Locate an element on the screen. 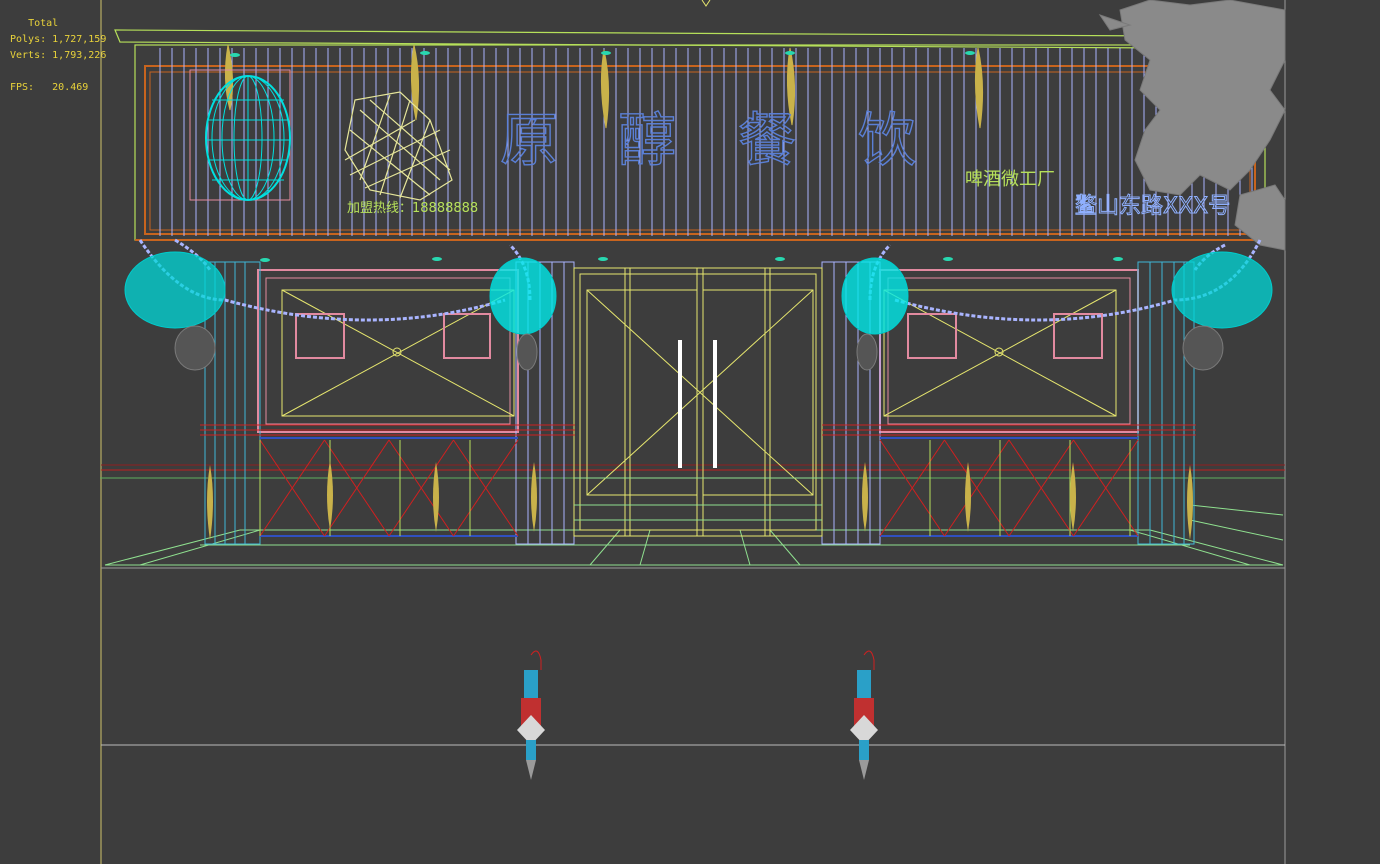 The image size is (1380, 864). entrance-doors is located at coordinates (698, 402).